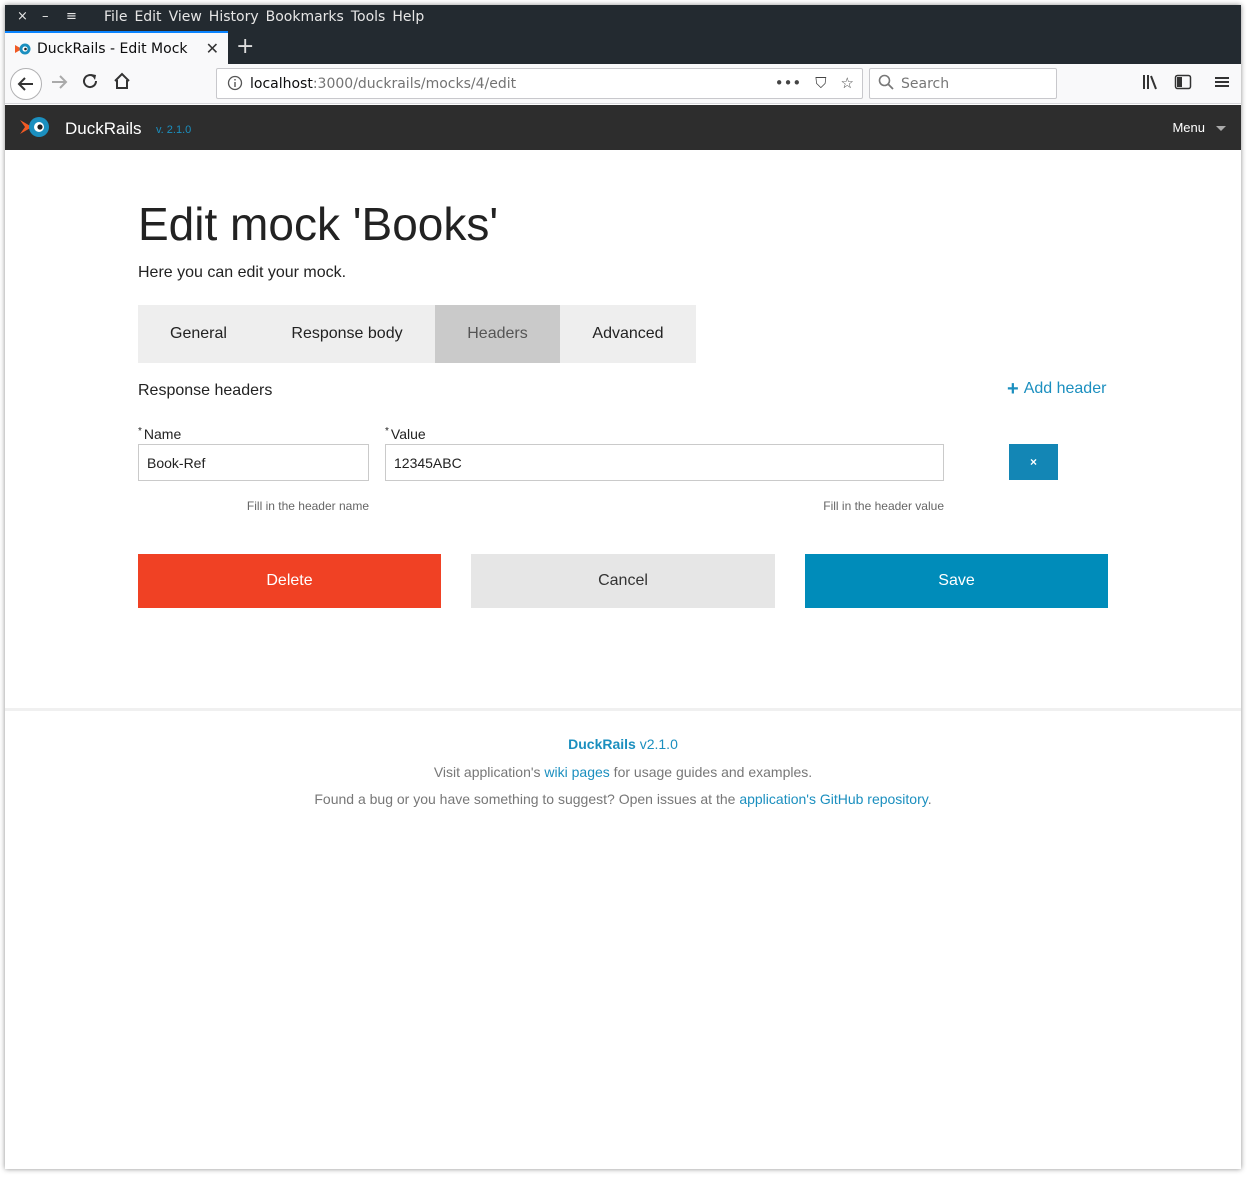  I want to click on hamburger-menu-icon, so click(1222, 84).